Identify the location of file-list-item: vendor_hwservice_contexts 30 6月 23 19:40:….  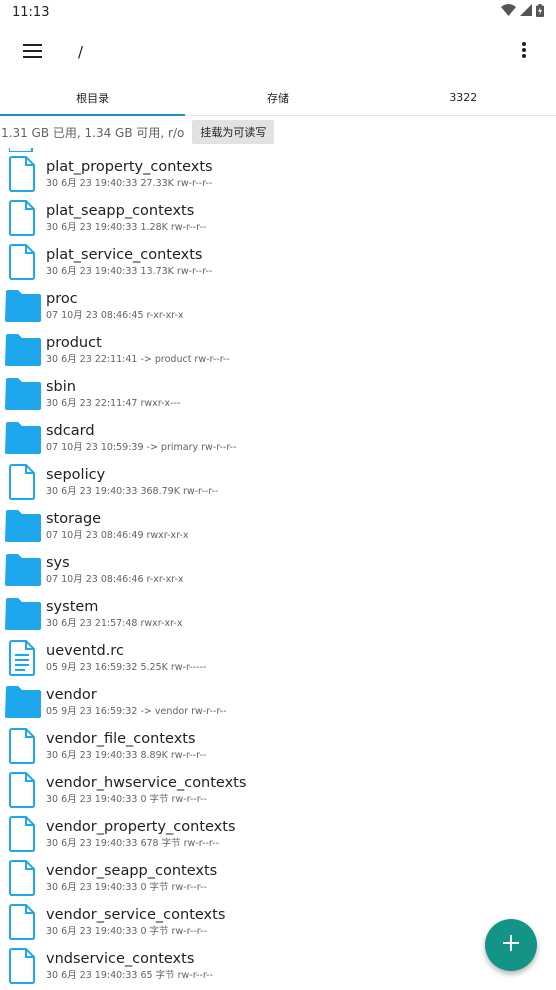
(278, 790).